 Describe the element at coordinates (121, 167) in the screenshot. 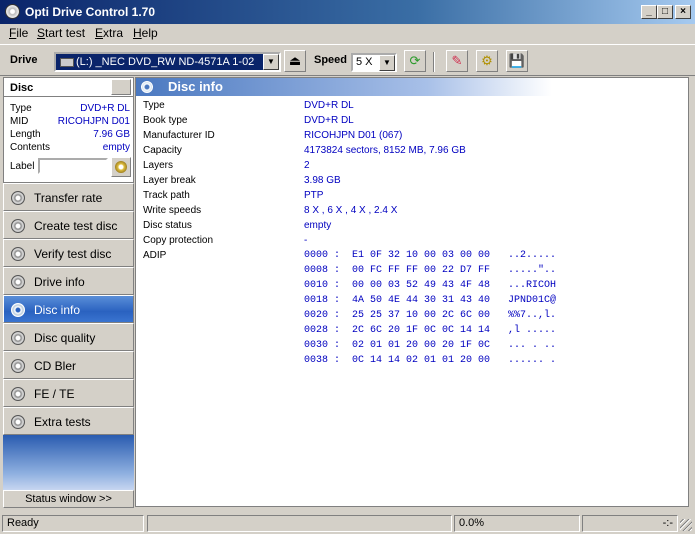

I see `label-apply-button` at that location.